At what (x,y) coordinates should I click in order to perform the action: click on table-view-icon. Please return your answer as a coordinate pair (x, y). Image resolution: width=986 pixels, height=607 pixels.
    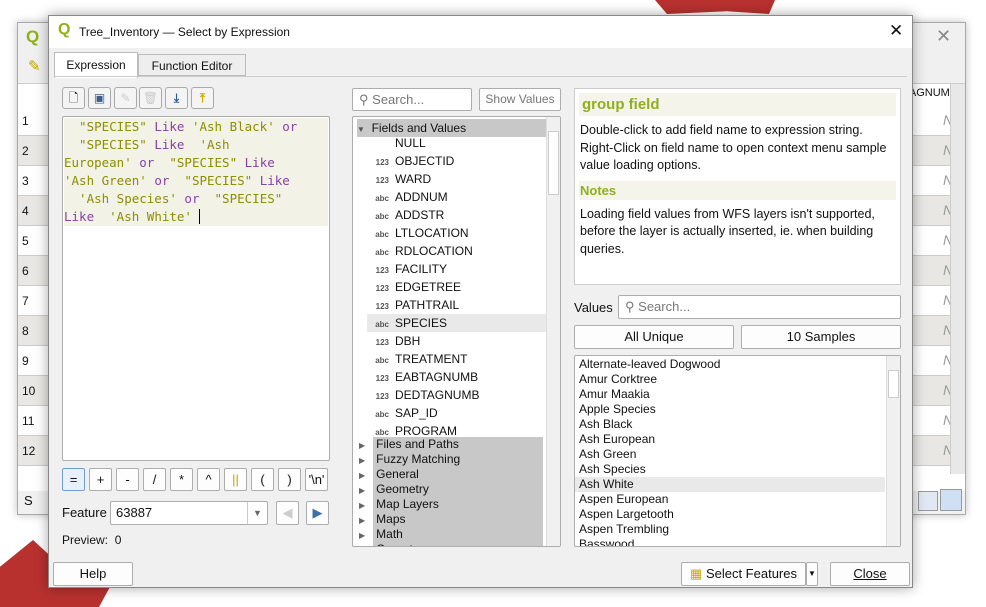
    Looking at the image, I should click on (951, 500).